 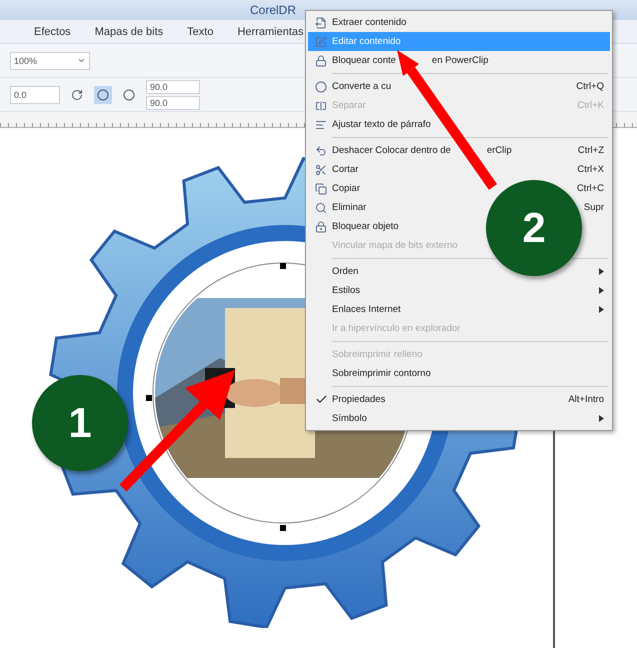 What do you see at coordinates (369, 22) in the screenshot?
I see `menu-item: Extraer contenido` at bounding box center [369, 22].